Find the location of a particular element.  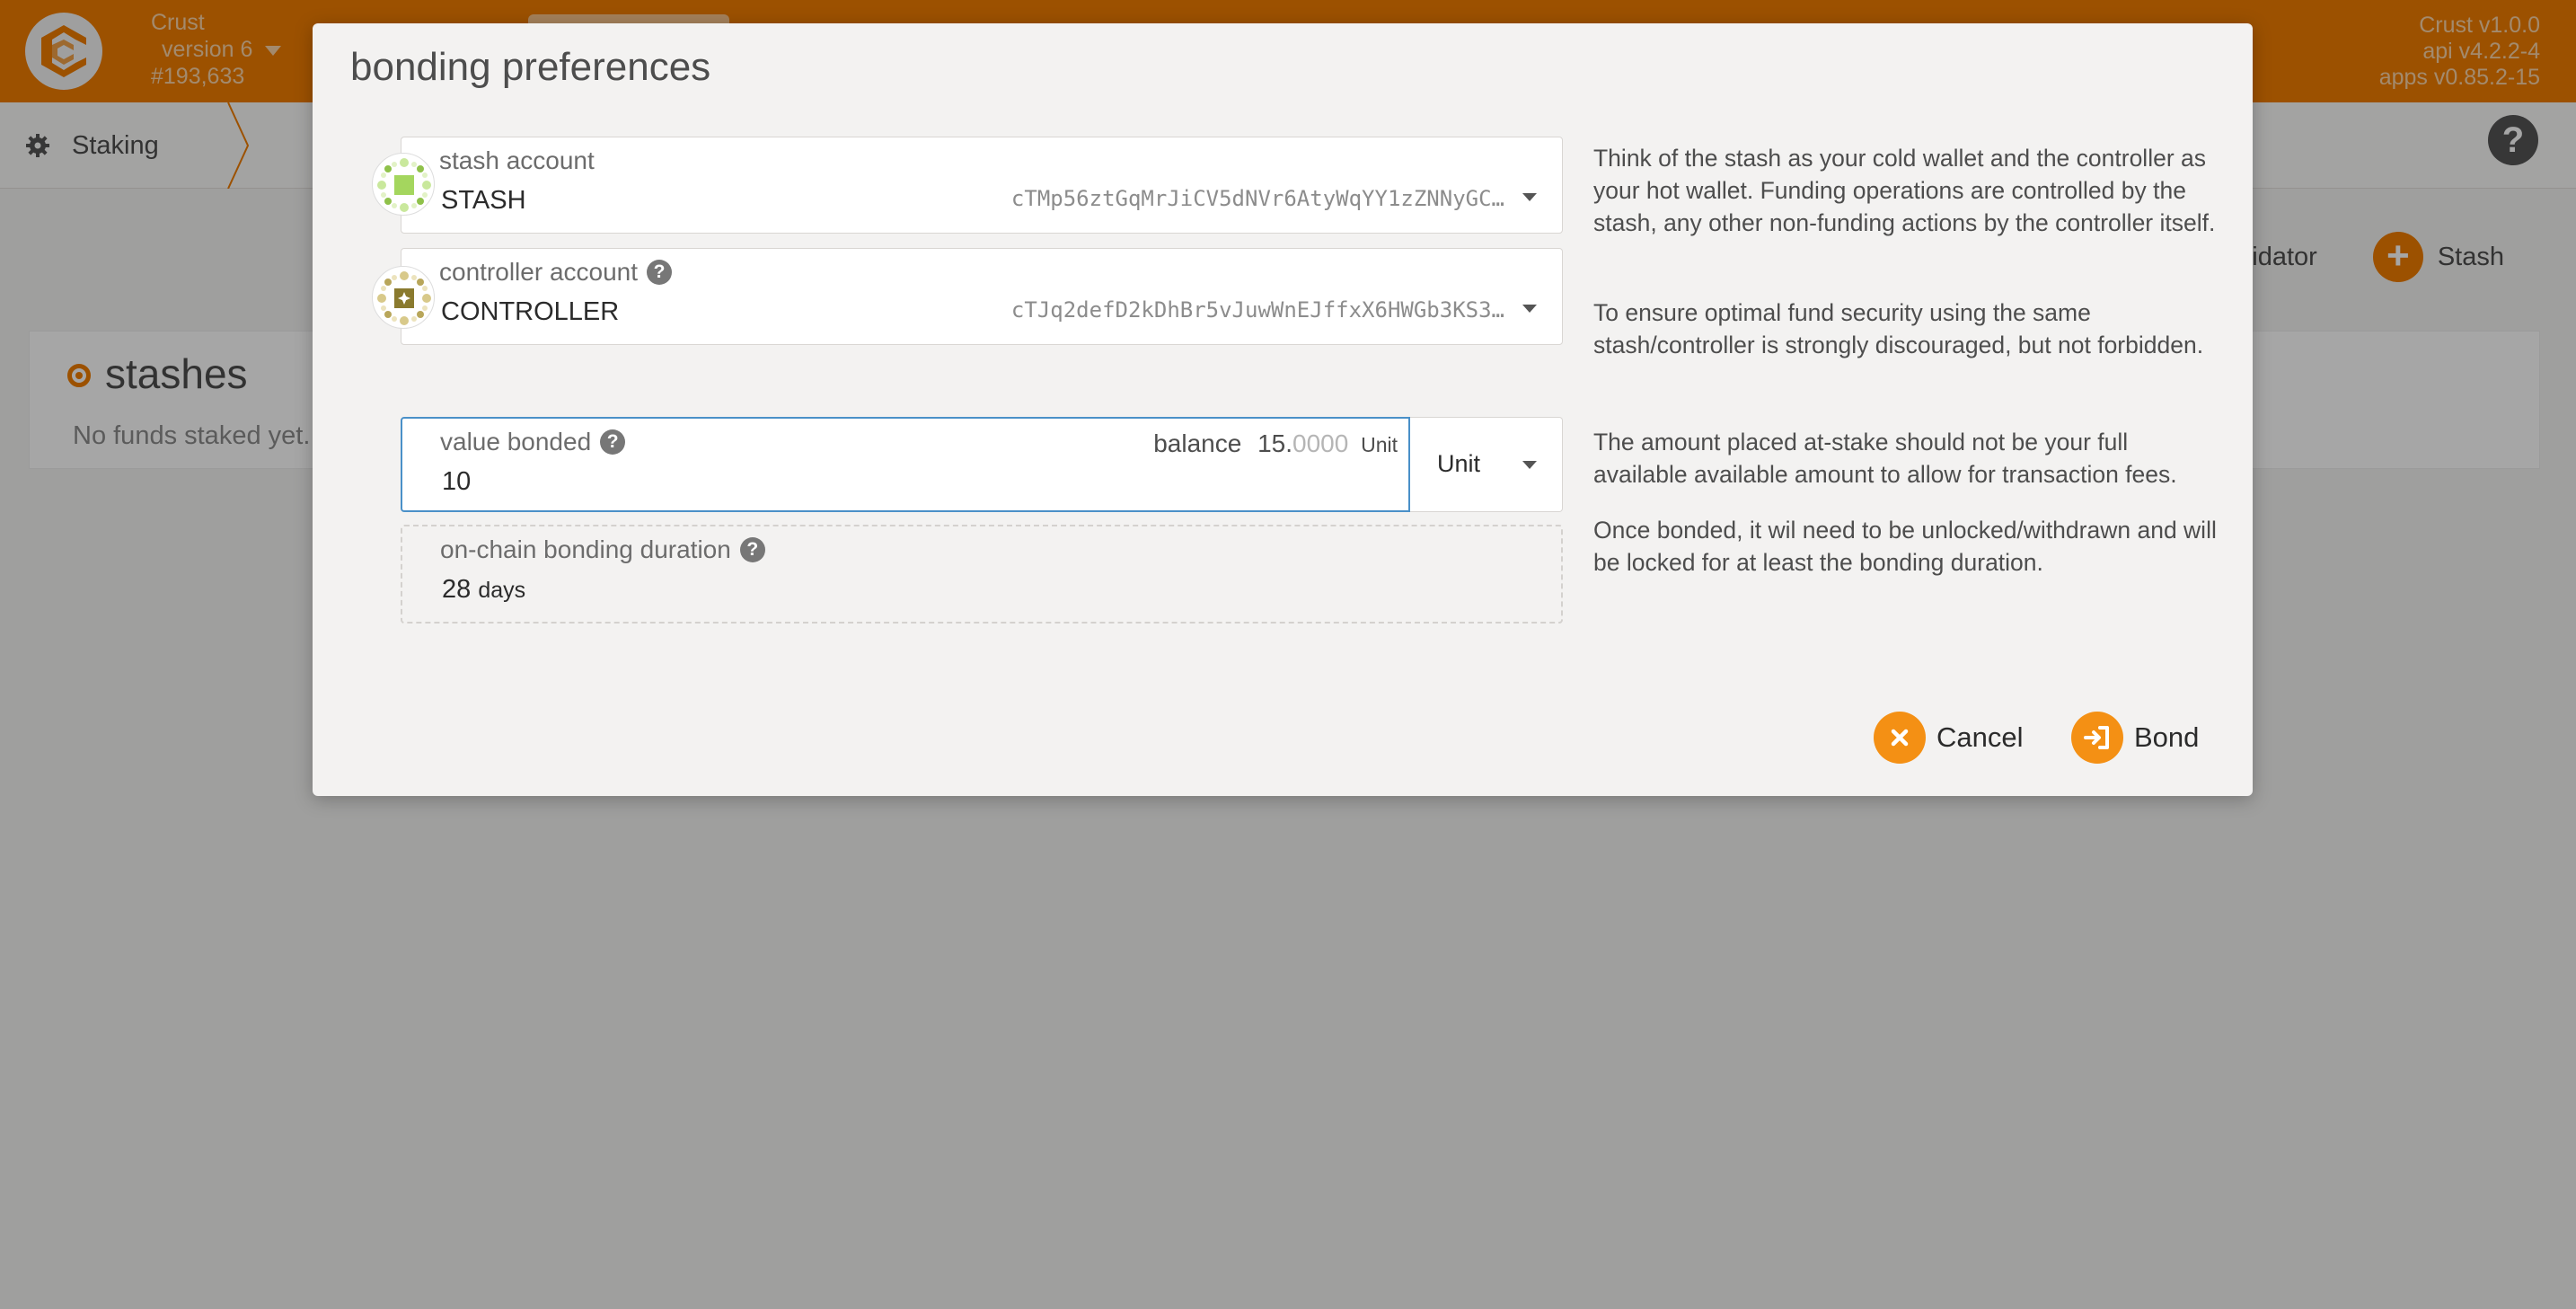

bonding-duration-label: on-chain bonding duration is located at coordinates (585, 549).